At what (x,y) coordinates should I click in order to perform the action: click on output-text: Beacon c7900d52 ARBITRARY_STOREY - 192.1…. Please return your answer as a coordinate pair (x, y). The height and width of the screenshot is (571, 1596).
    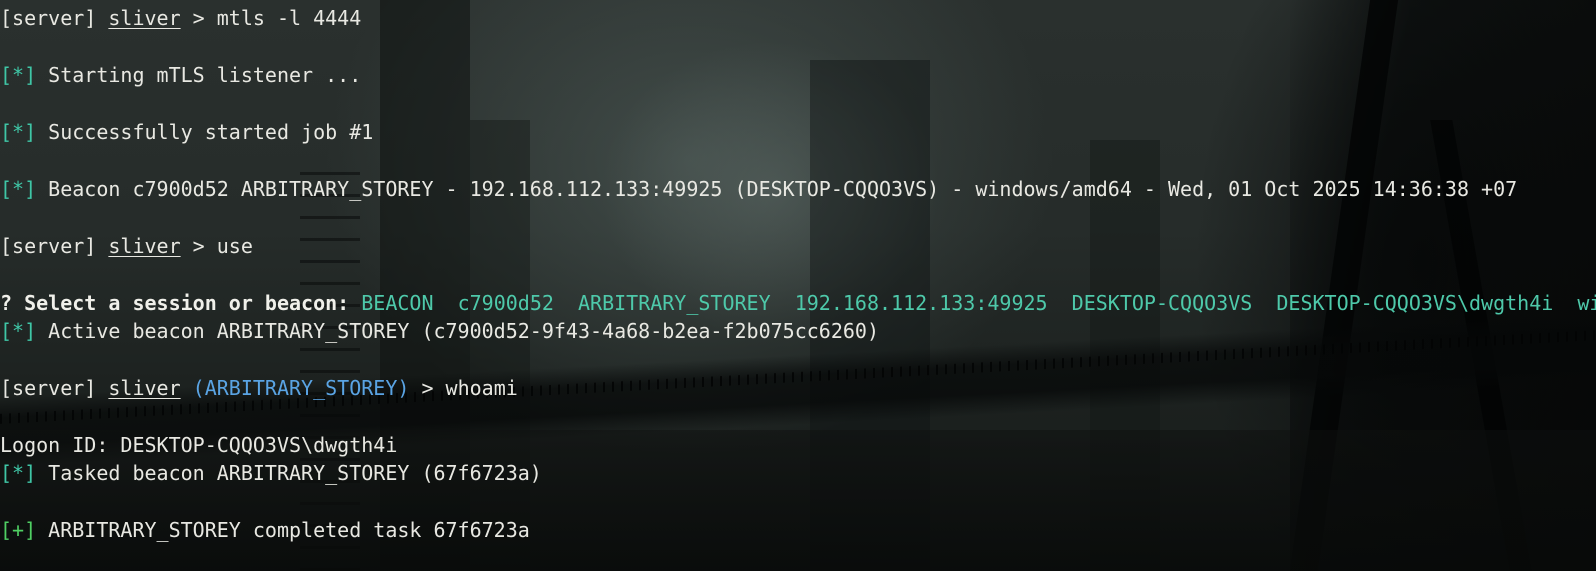
    Looking at the image, I should click on (777, 189).